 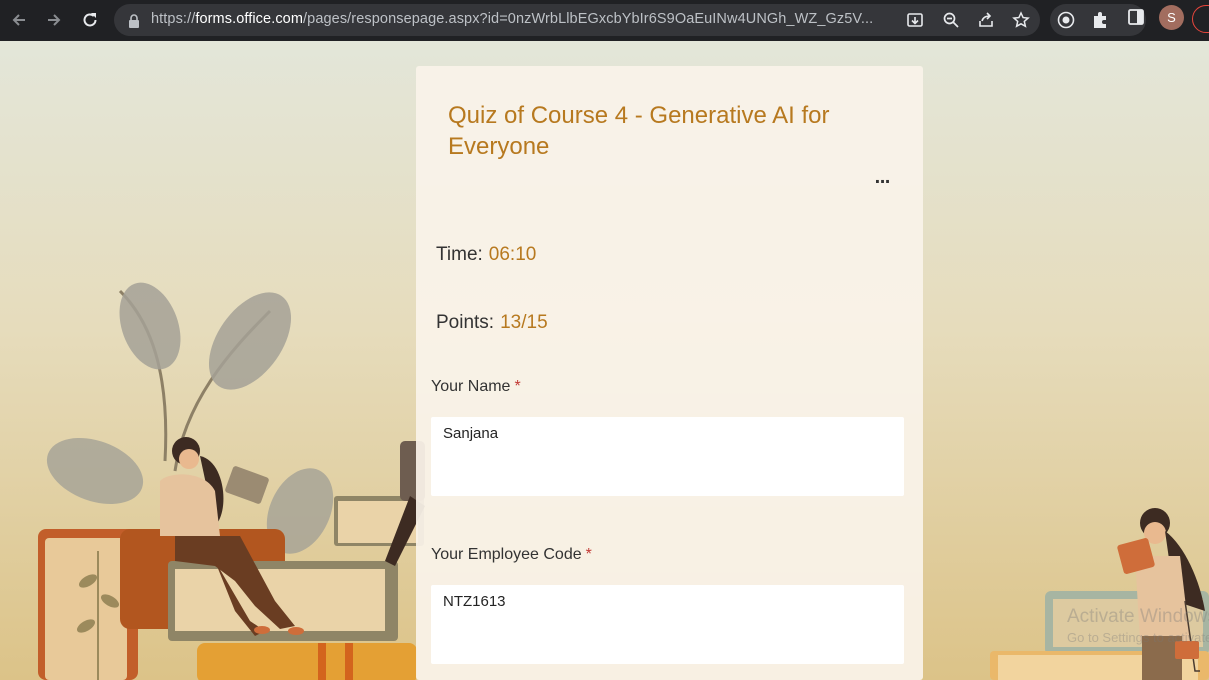 I want to click on name-question-label: Your Name *, so click(x=476, y=387).